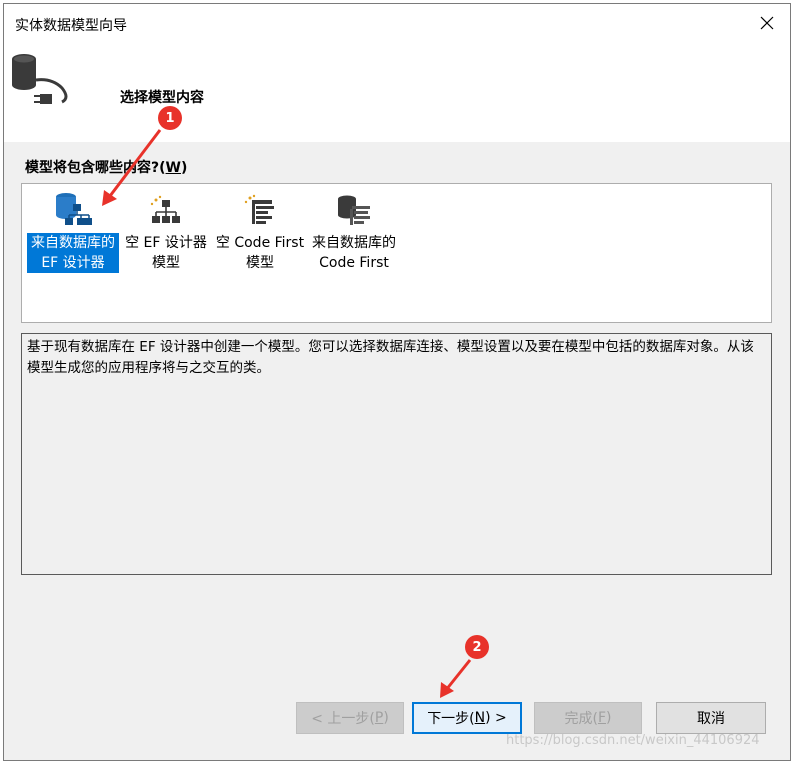  What do you see at coordinates (354, 230) in the screenshot?
I see `model-option-db-code-first: 来自数据库的 Code First` at bounding box center [354, 230].